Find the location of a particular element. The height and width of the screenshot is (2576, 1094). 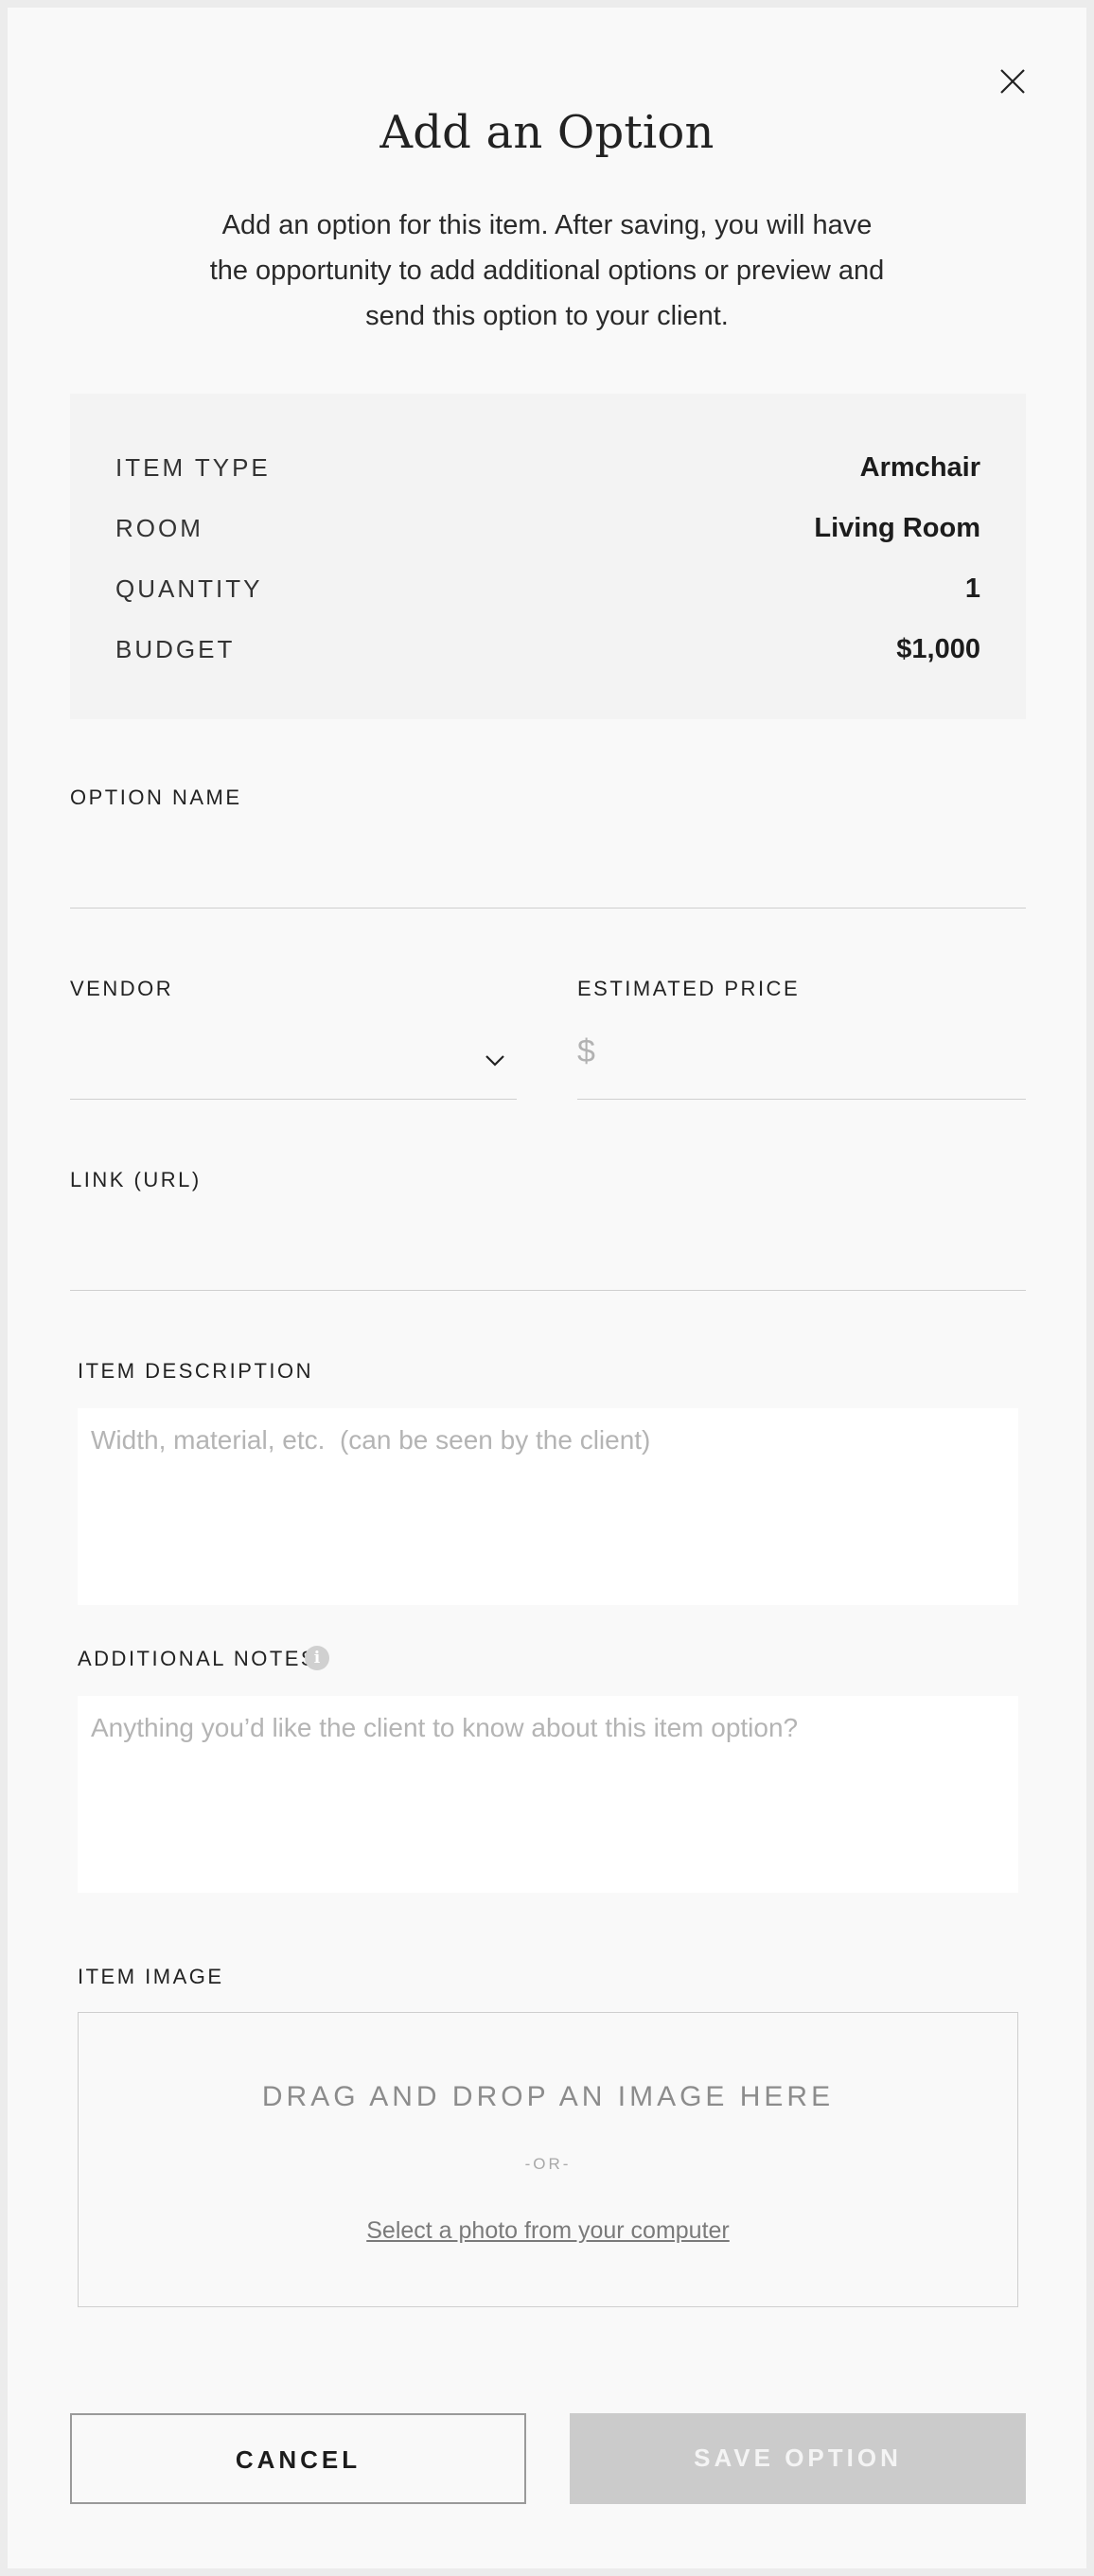

estimated-price-label: ESTIMATED PRICE is located at coordinates (689, 988).